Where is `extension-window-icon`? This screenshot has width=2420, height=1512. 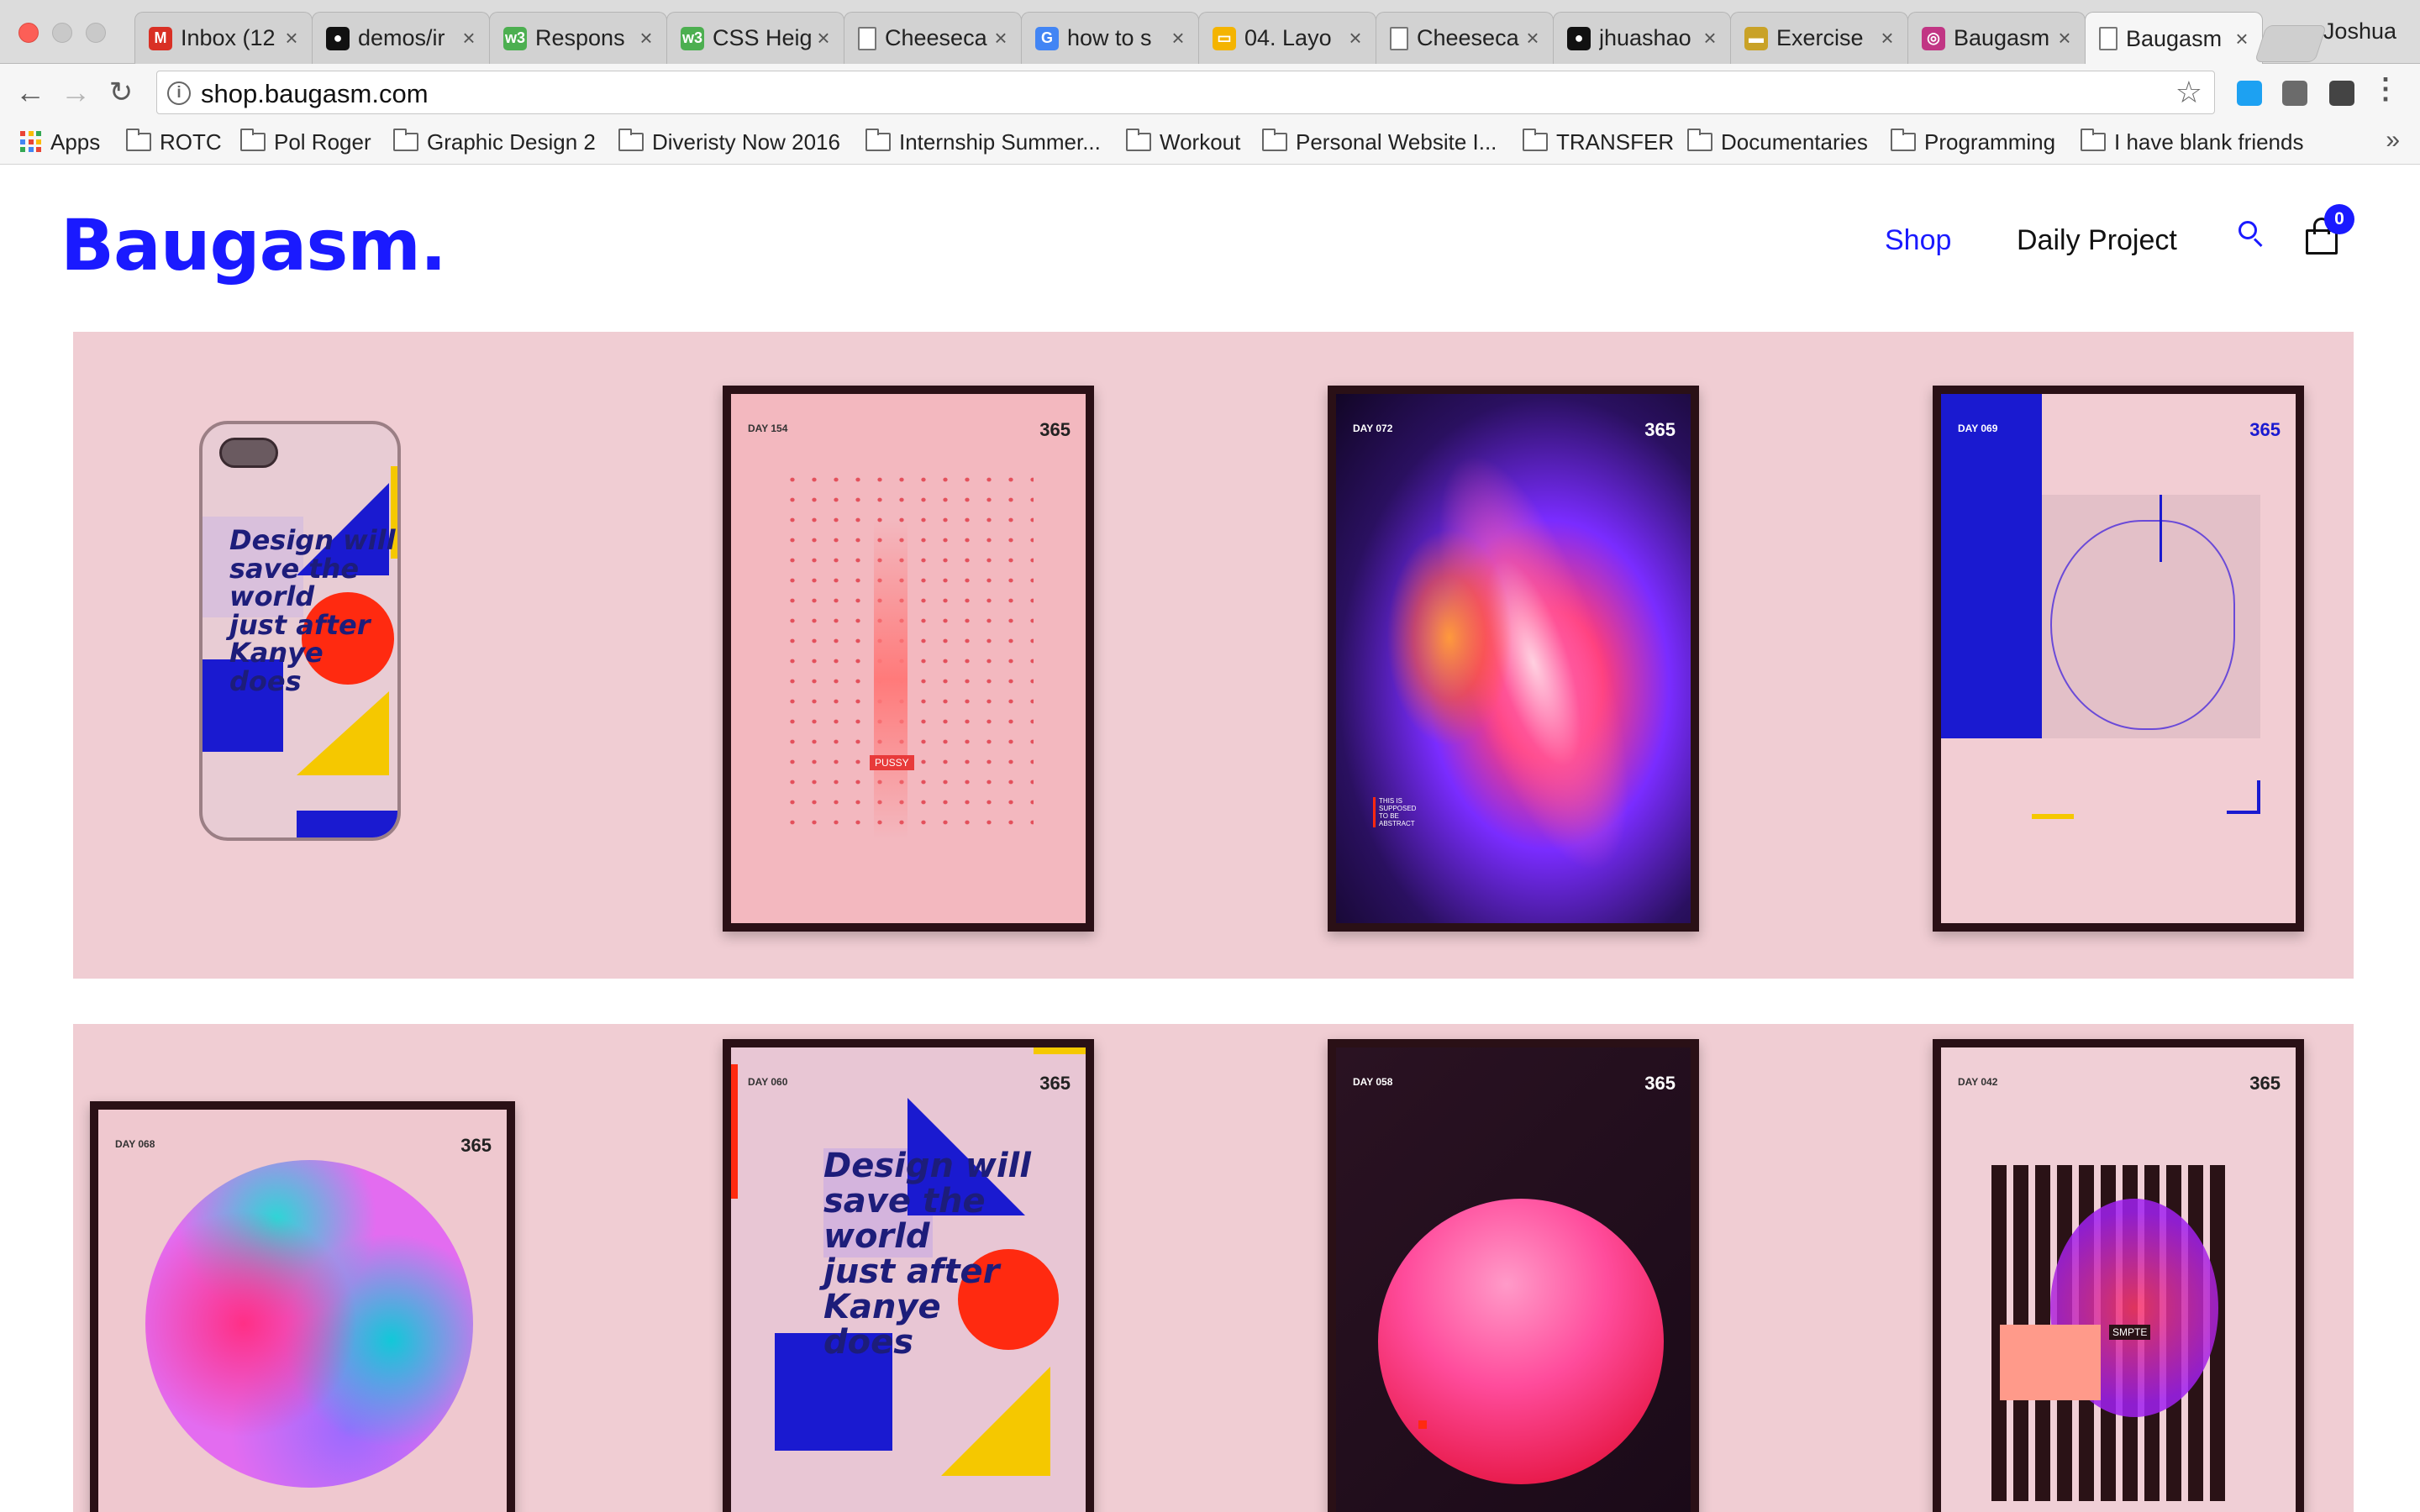 extension-window-icon is located at coordinates (2341, 93).